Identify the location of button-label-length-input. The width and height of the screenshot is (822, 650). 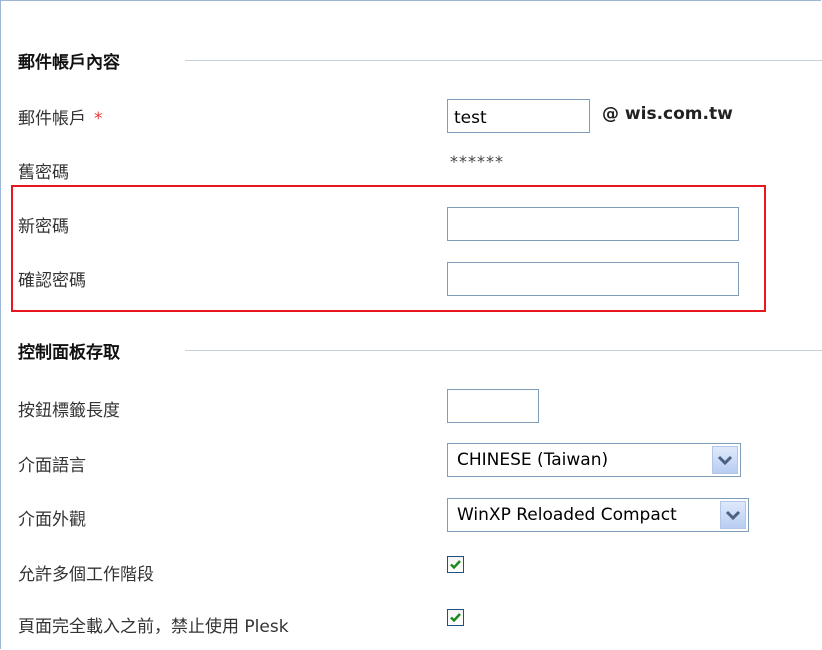
(493, 406).